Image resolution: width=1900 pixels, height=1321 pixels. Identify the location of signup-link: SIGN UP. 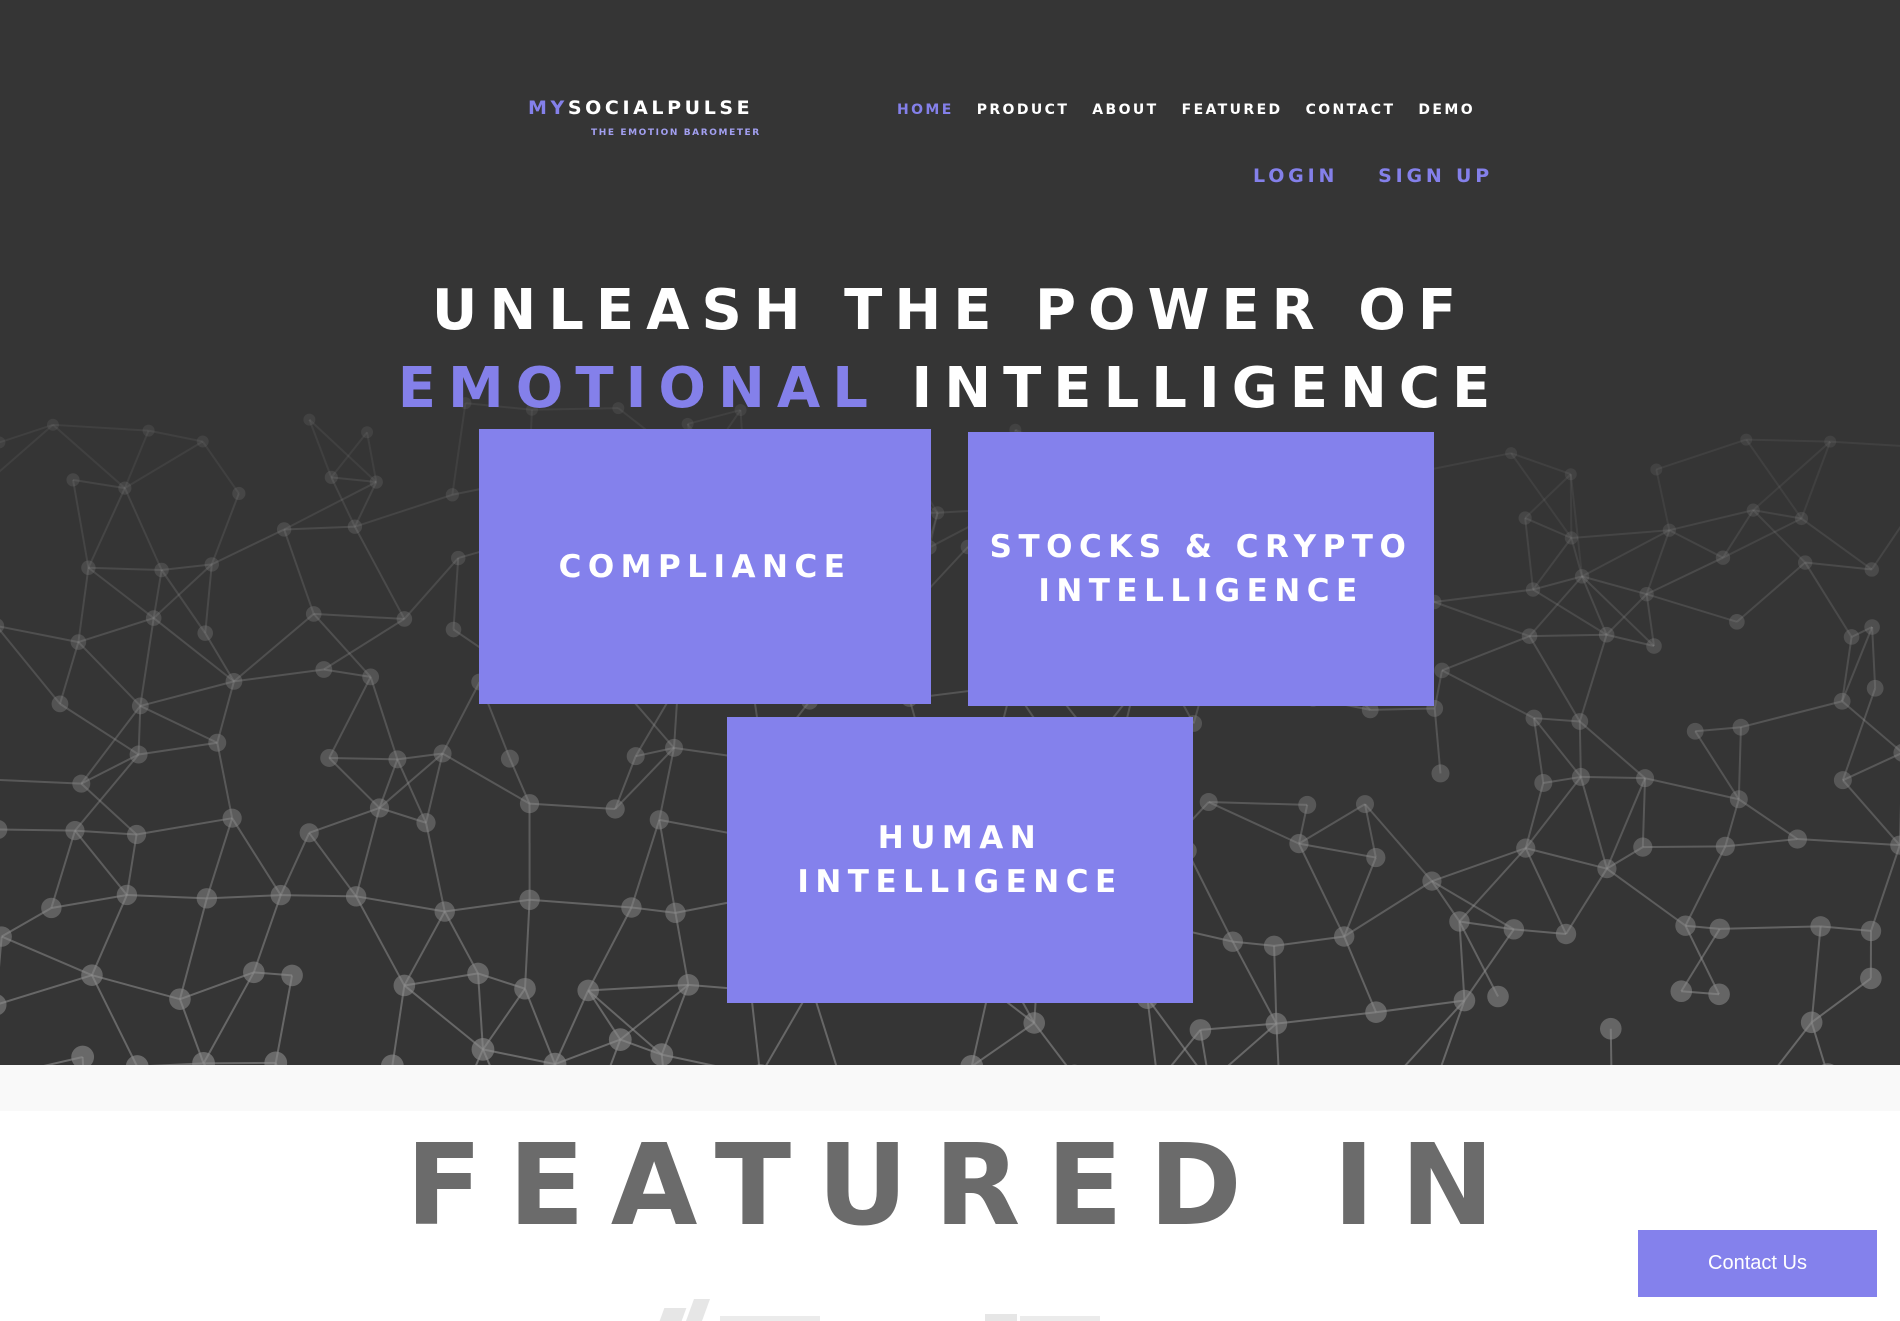
(1435, 176).